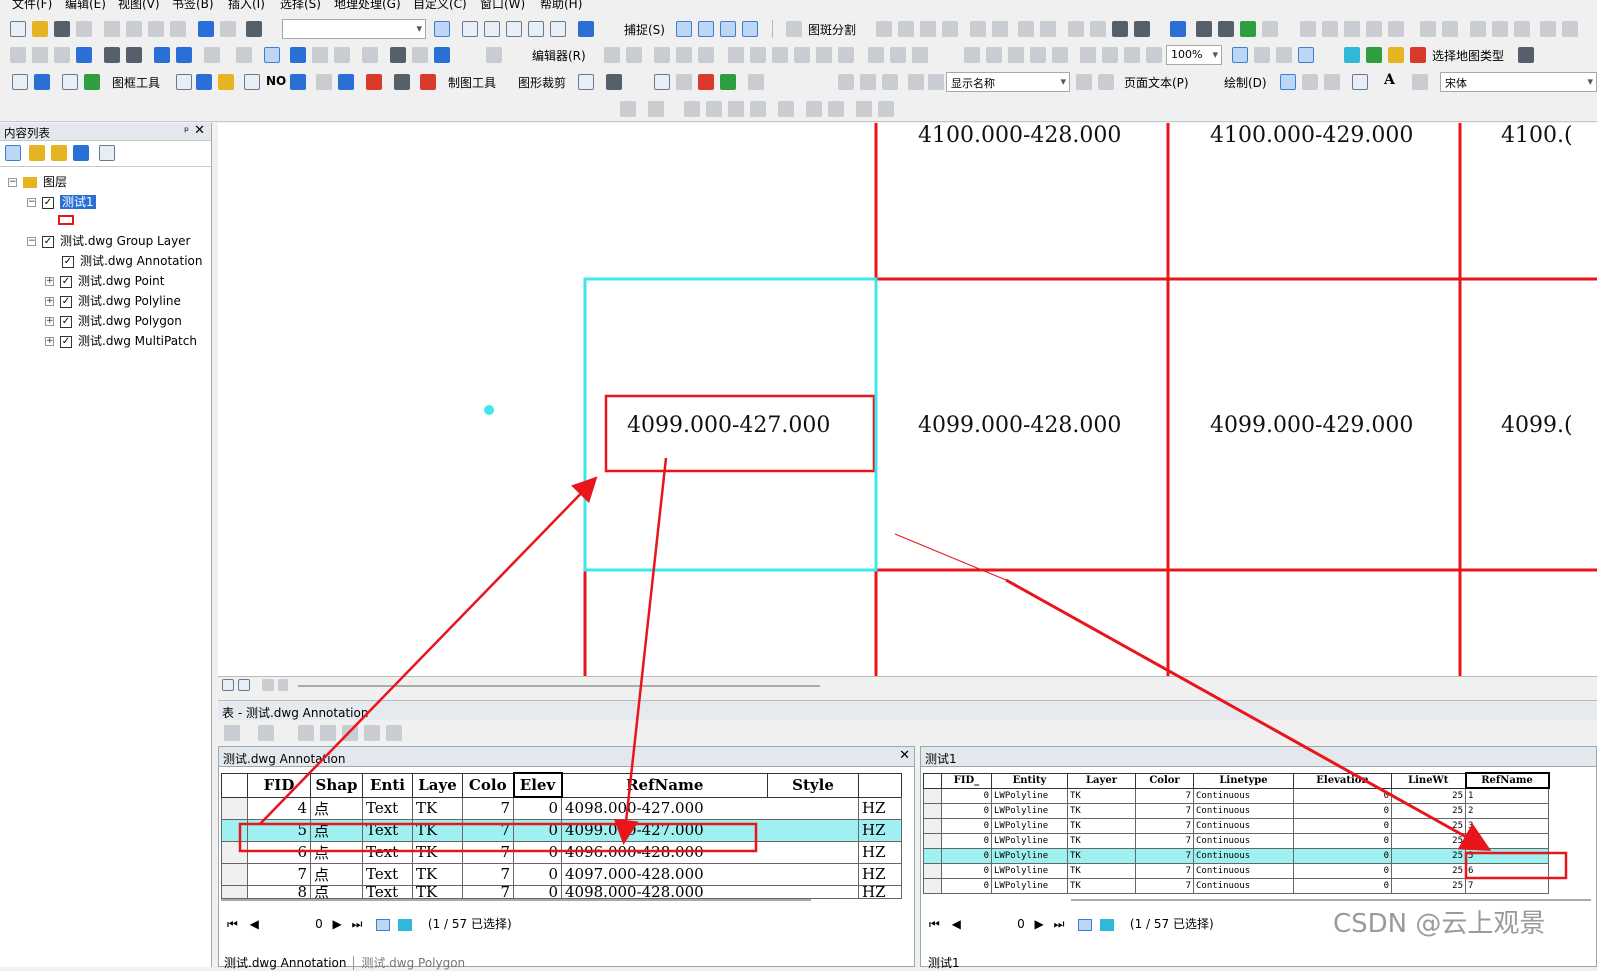  Describe the element at coordinates (136, 82) in the screenshot. I see `frame-tools-menu: 图框工具` at that location.